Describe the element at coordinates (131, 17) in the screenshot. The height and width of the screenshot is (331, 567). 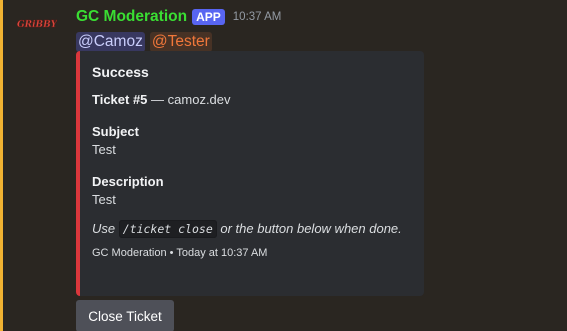
I see `author-name: GC Moderation` at that location.